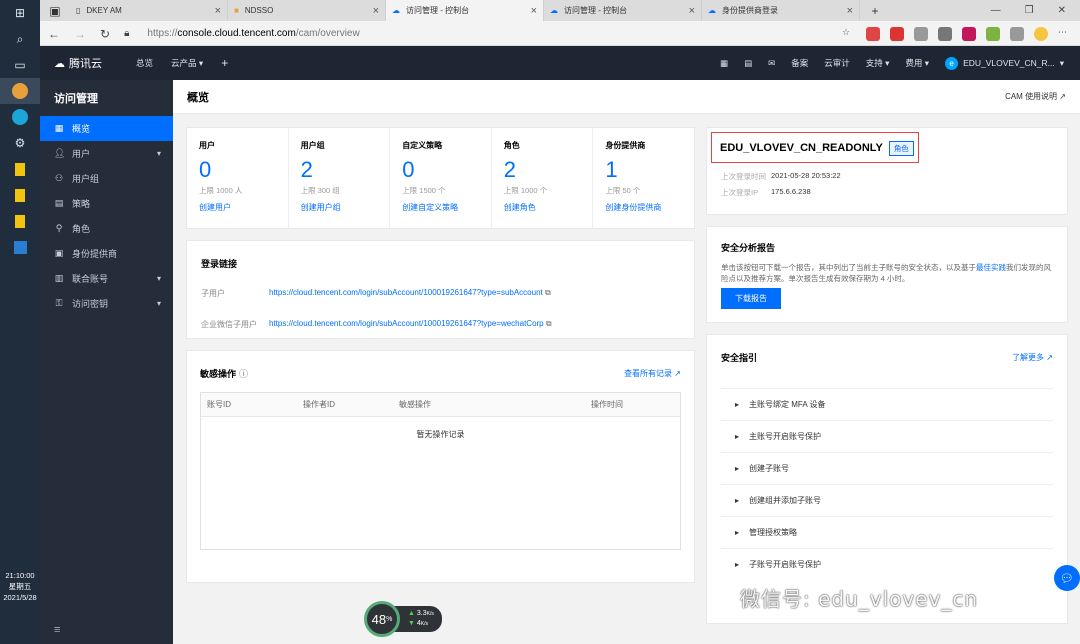 This screenshot has width=1080, height=644. I want to click on chrome-app-icon, so click(20, 91).